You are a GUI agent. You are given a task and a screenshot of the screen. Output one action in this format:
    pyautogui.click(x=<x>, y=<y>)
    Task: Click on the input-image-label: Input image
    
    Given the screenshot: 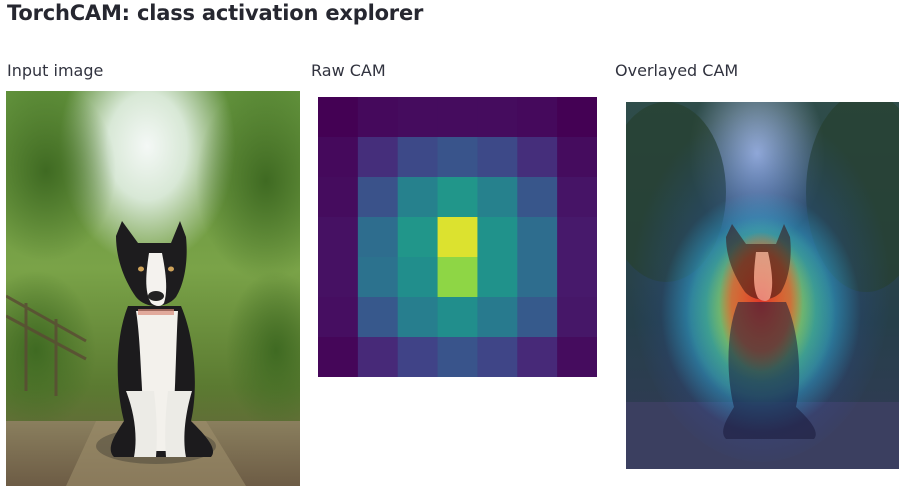 What is the action you would take?
    pyautogui.click(x=55, y=70)
    